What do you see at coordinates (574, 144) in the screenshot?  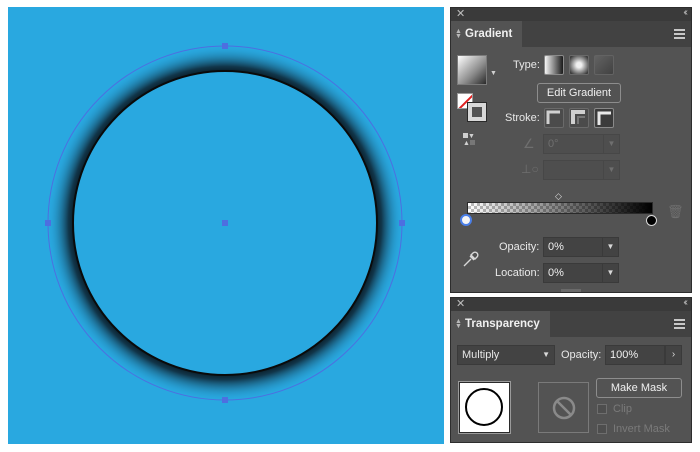 I see `angle-field: 0°` at bounding box center [574, 144].